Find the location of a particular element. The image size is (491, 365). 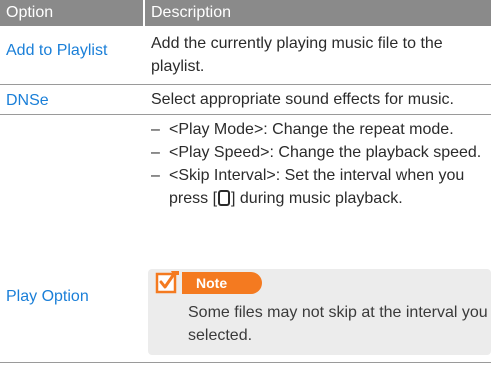

option-play-option: Play Option is located at coordinates (47, 296).